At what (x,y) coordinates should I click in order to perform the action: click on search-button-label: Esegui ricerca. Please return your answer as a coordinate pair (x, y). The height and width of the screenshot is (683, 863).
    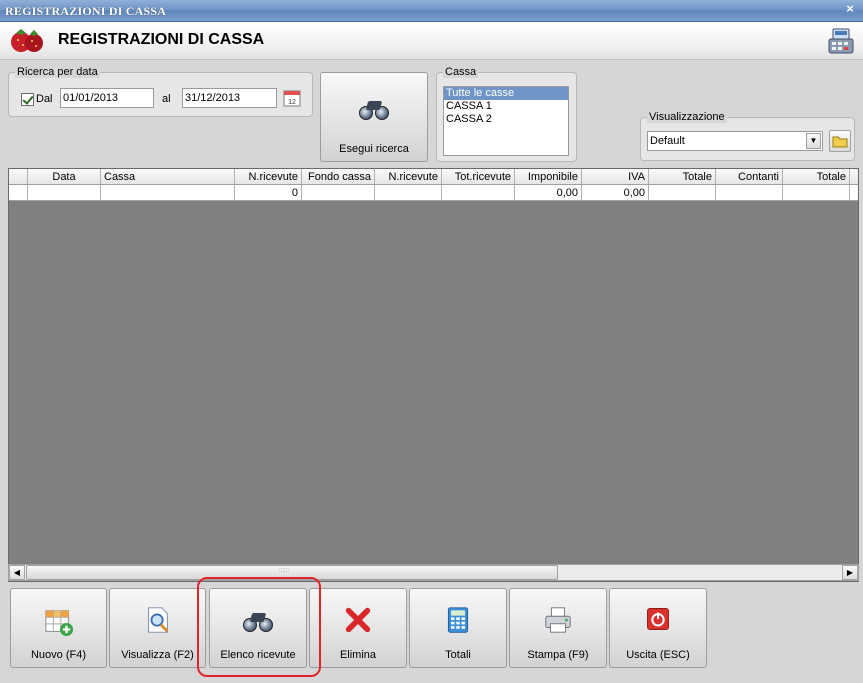
    Looking at the image, I should click on (374, 149).